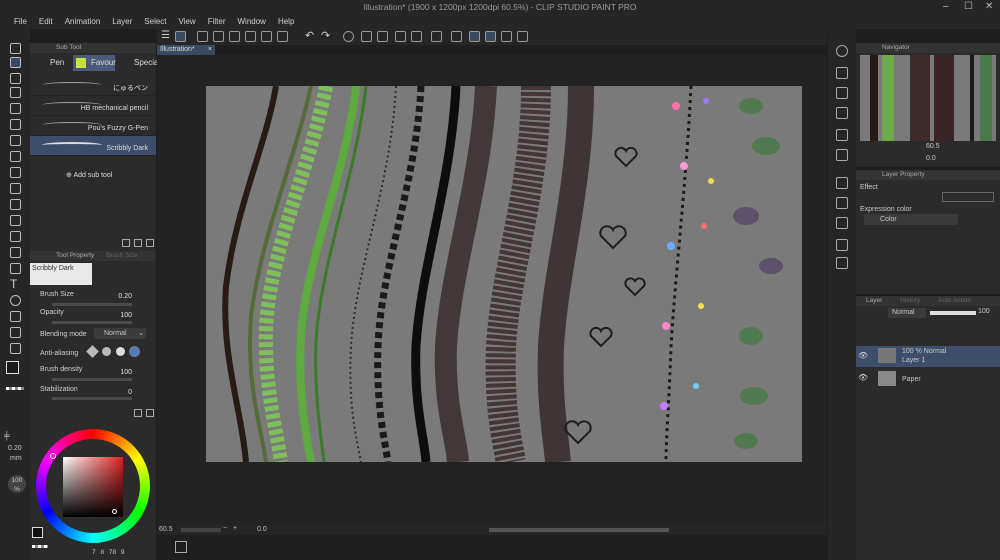  I want to click on export-icon, so click(250, 36).